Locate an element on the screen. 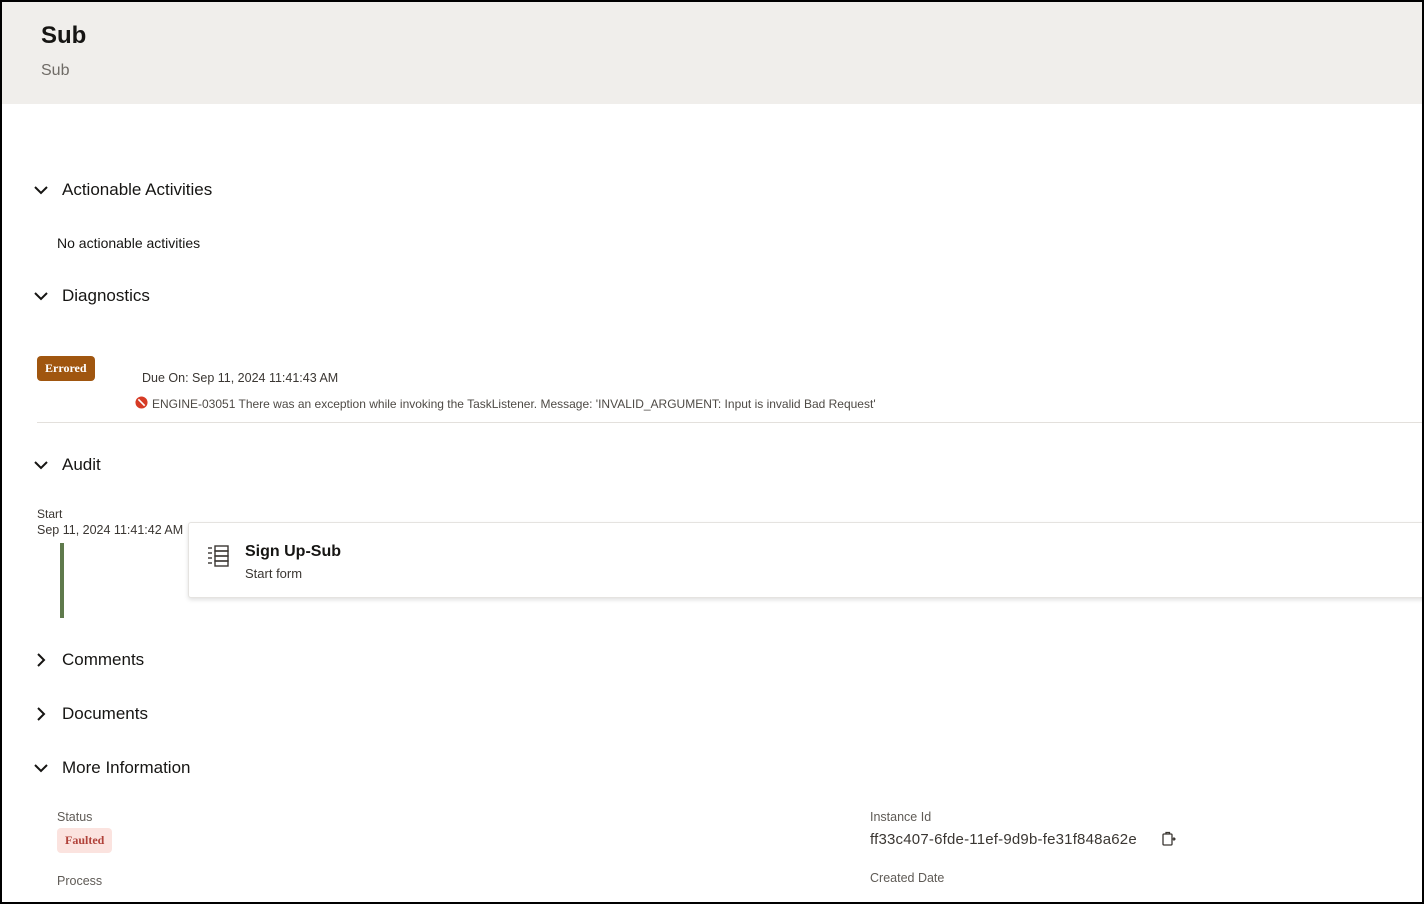 The image size is (1424, 904). status-label: Status is located at coordinates (75, 817).